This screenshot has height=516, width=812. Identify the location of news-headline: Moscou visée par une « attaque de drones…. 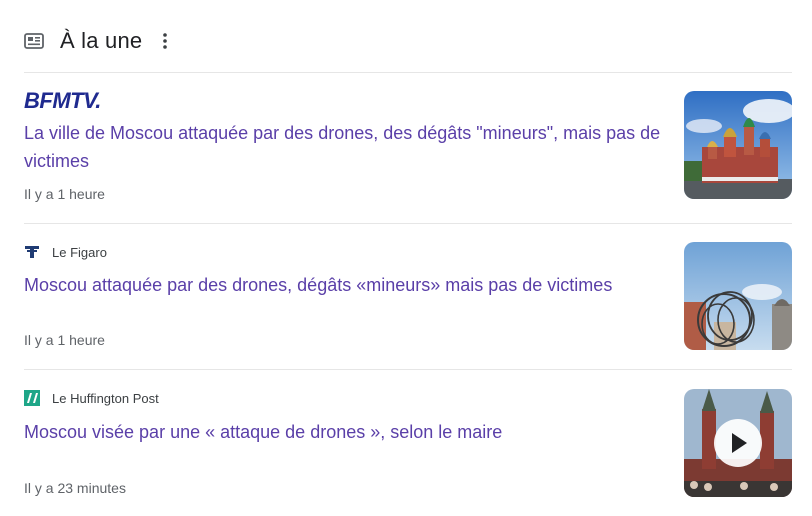
(349, 432).